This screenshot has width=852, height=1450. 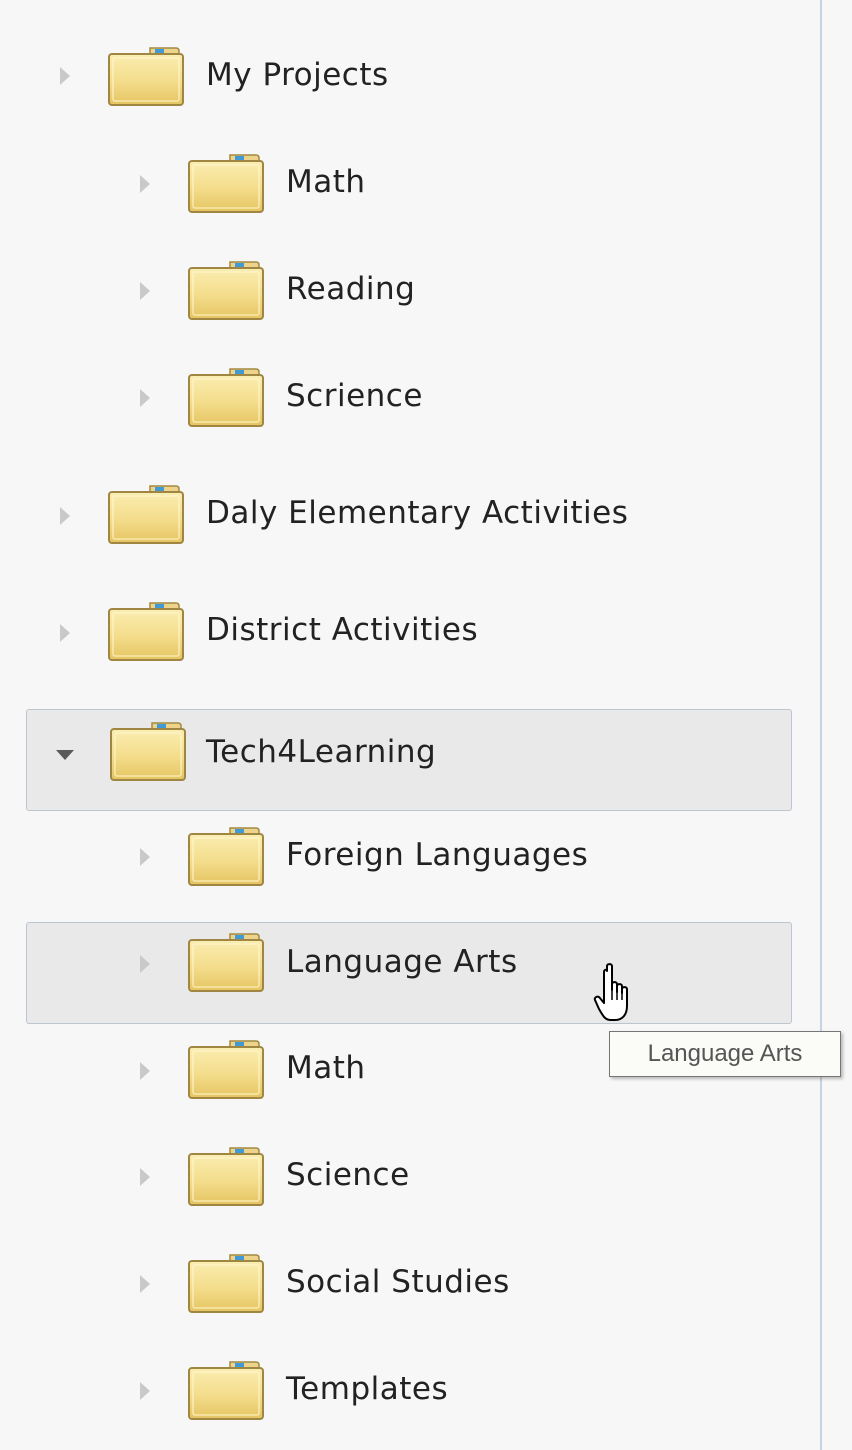 I want to click on tree-node-label: Social Studies, so click(x=398, y=1282).